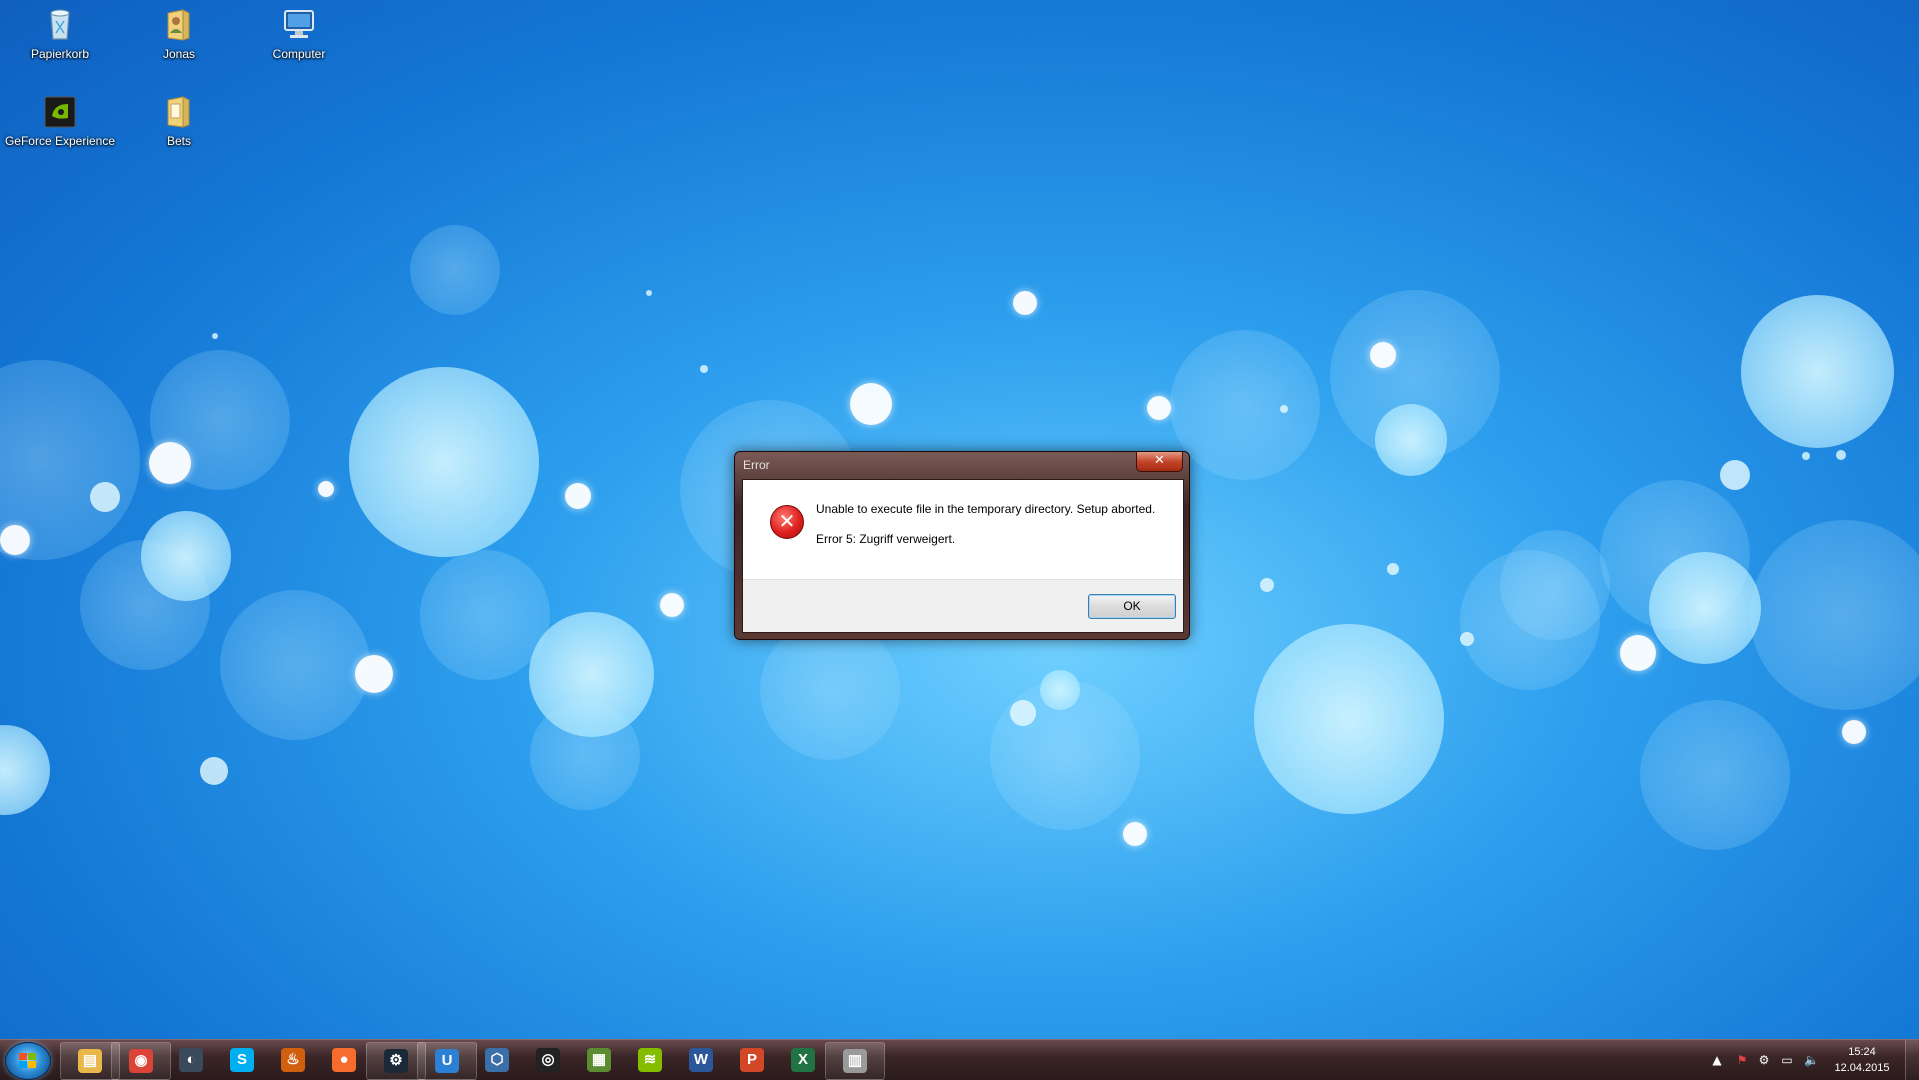 The height and width of the screenshot is (1080, 1919). What do you see at coordinates (963, 605) in the screenshot?
I see `dialog-footer: OK` at bounding box center [963, 605].